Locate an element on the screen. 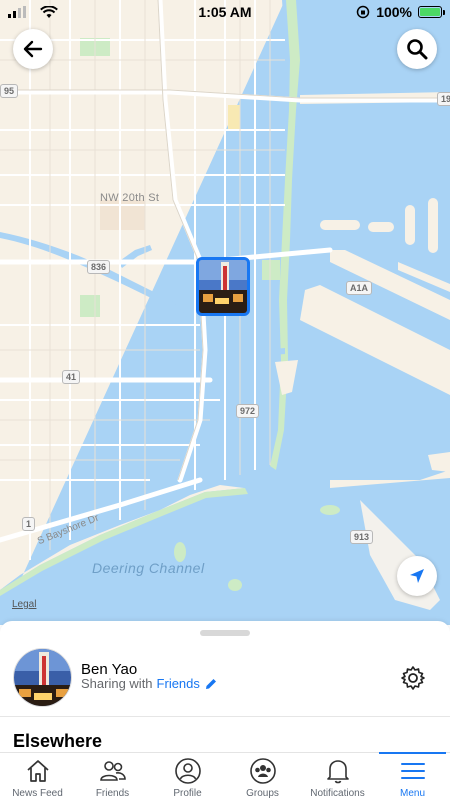 This screenshot has width=450, height=800. location-arrow-icon is located at coordinates (417, 576).